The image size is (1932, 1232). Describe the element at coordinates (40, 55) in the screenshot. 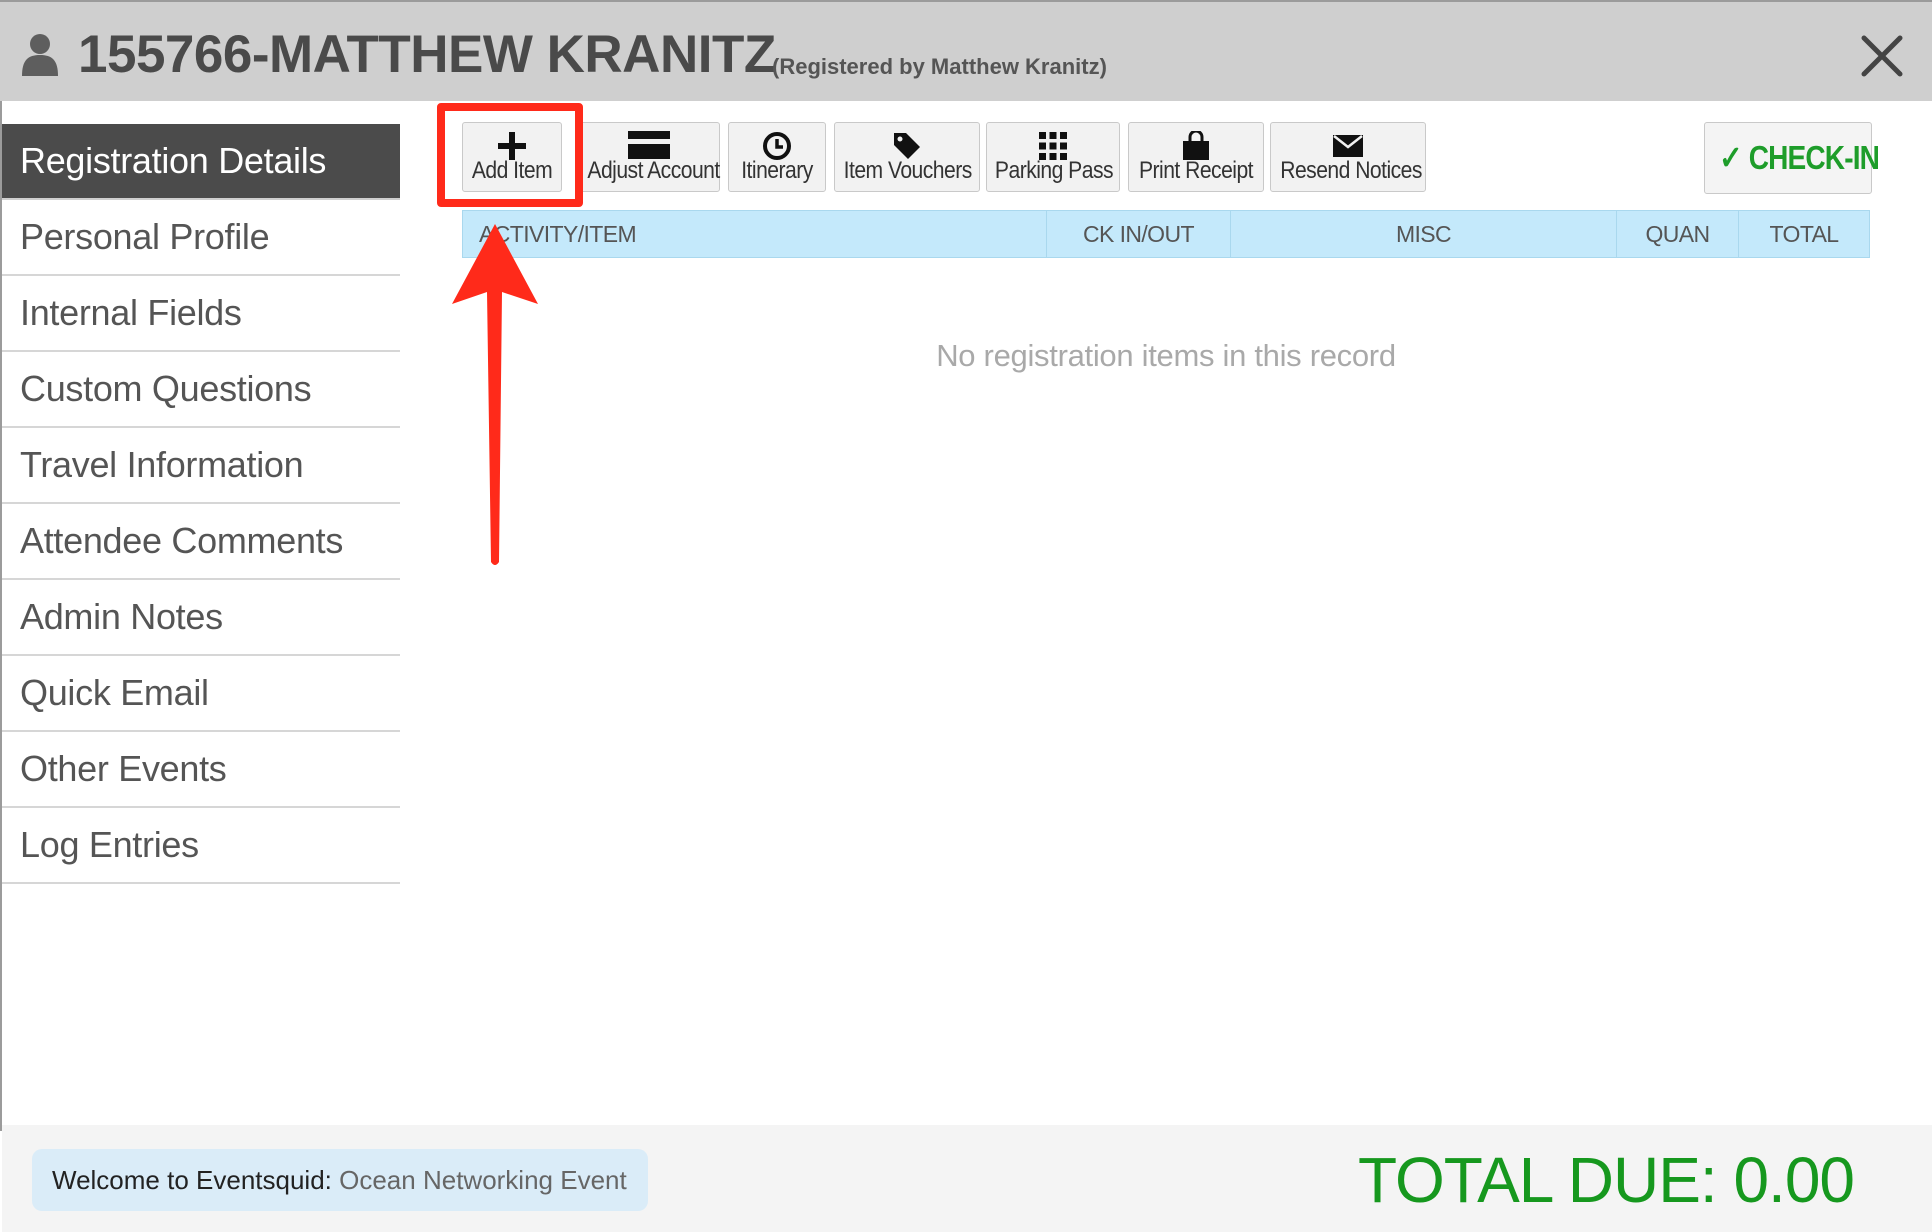

I see `user-icon` at that location.